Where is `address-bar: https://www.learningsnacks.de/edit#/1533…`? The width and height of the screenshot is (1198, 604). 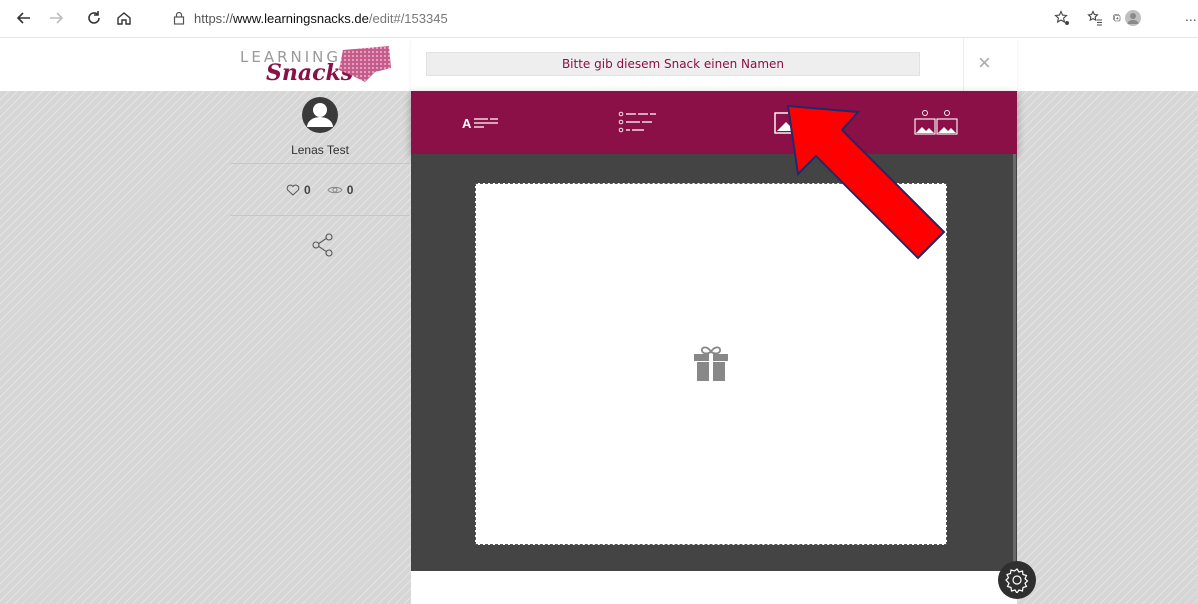
address-bar: https://www.learningsnacks.de/edit#/1533… is located at coordinates (310, 18).